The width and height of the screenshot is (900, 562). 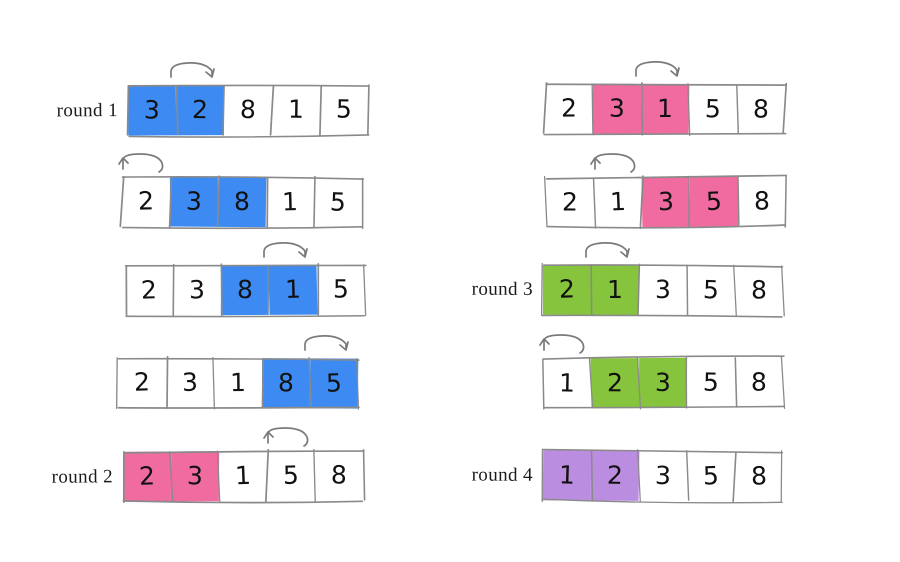 I want to click on array-cells: 21358, so click(x=666, y=202).